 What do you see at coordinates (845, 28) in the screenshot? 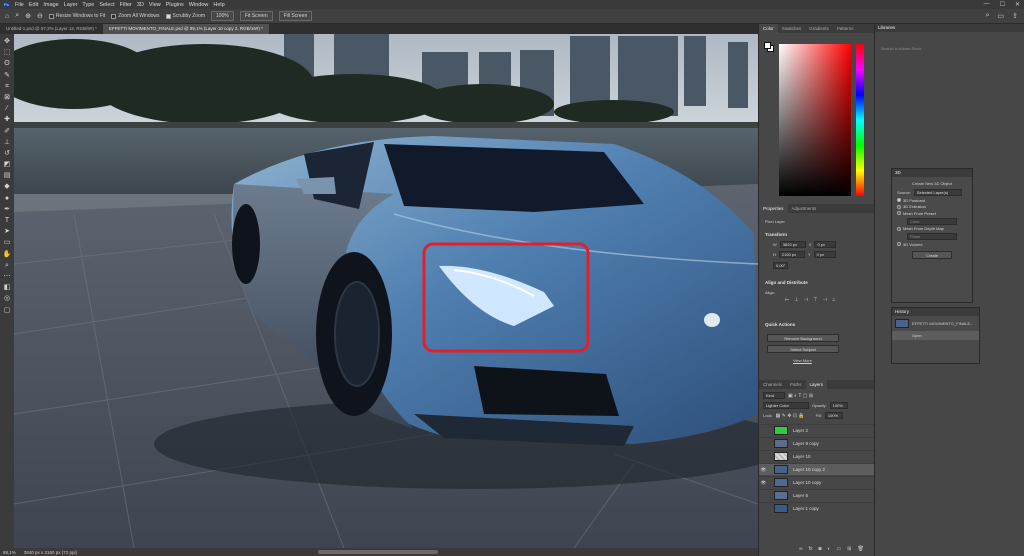
I see `tab-patterns: Patterns` at bounding box center [845, 28].